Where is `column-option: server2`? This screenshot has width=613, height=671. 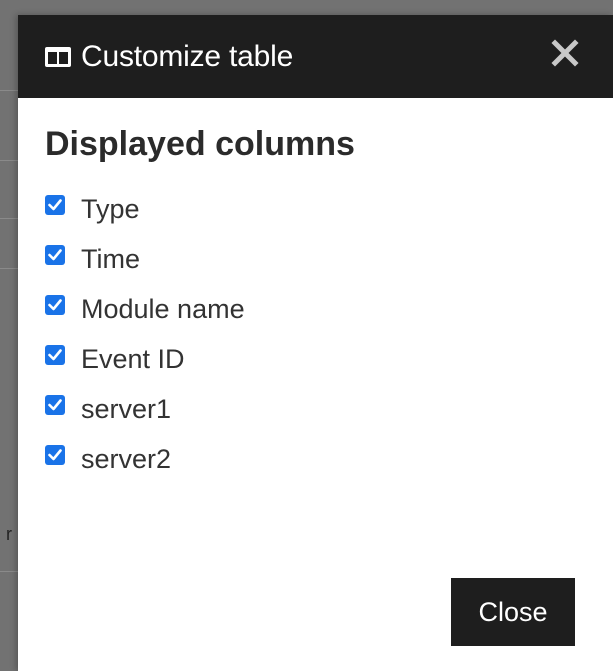 column-option: server2 is located at coordinates (329, 459).